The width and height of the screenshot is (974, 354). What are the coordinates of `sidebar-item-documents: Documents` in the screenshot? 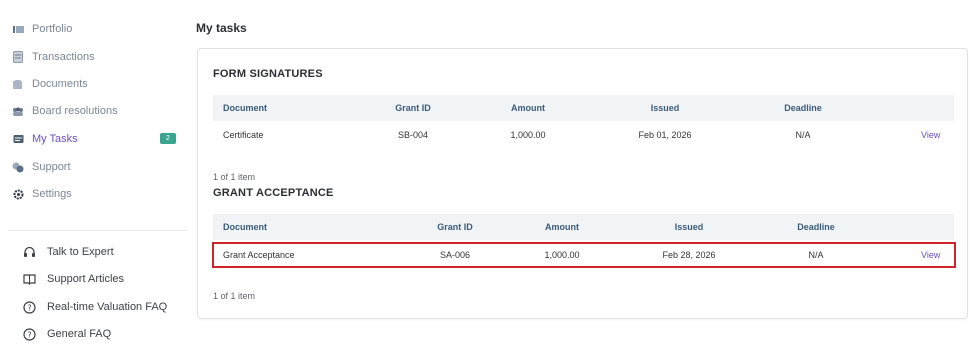 It's located at (100, 84).